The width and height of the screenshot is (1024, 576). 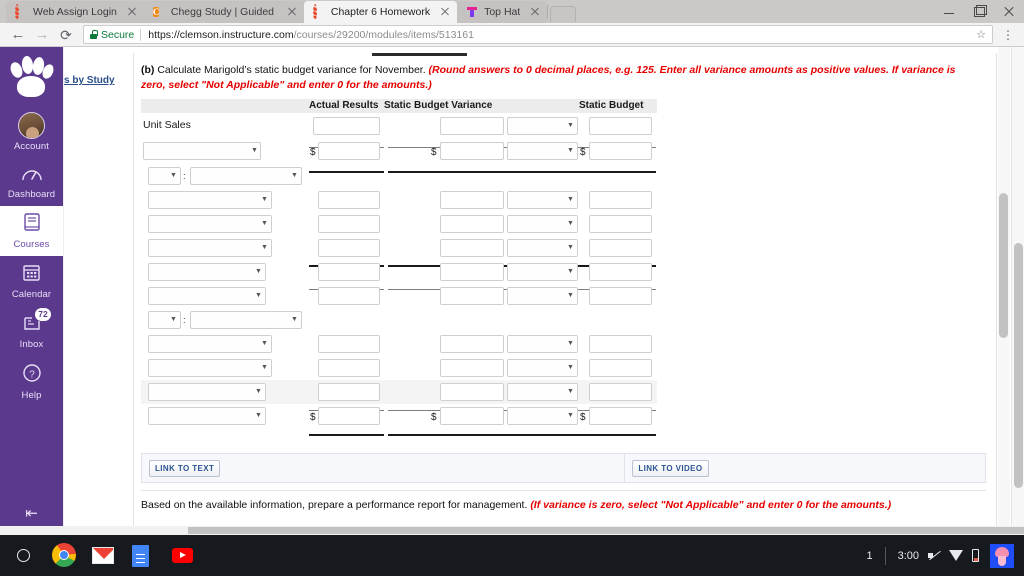 What do you see at coordinates (975, 555) in the screenshot?
I see `battery-low-icon` at bounding box center [975, 555].